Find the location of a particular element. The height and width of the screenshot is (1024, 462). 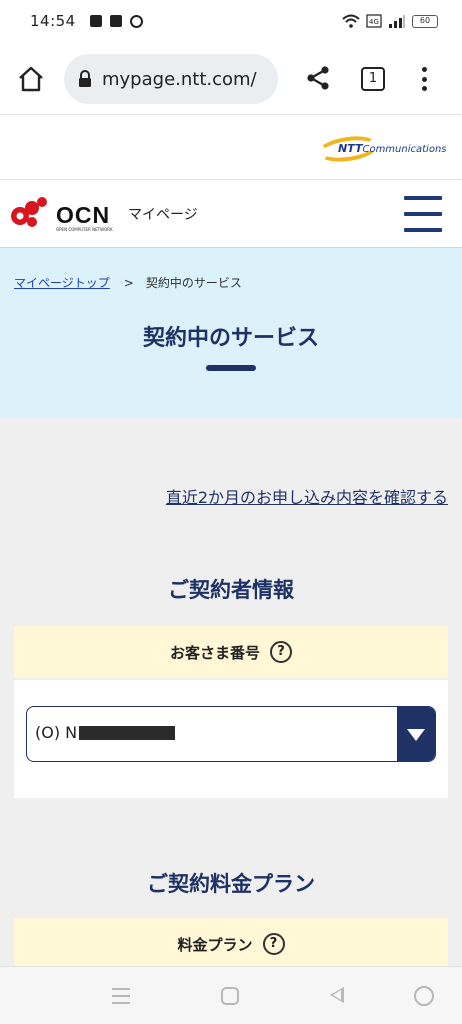

status-bar: 14:54 4G 60 is located at coordinates (231, 21).